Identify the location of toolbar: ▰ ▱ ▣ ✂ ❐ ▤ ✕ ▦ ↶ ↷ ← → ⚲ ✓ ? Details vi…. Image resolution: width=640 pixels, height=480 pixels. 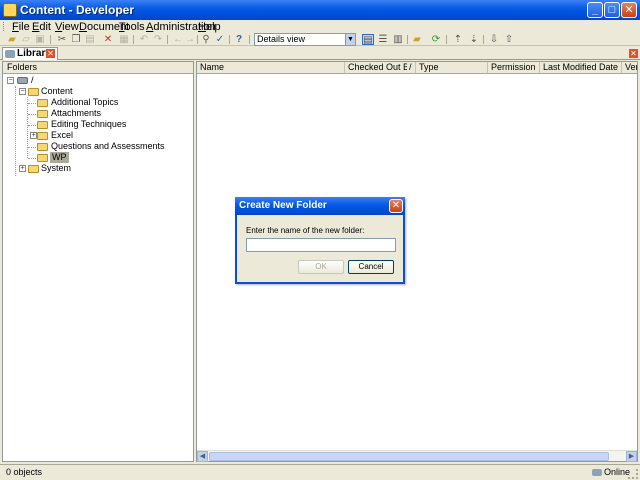
(320, 39).